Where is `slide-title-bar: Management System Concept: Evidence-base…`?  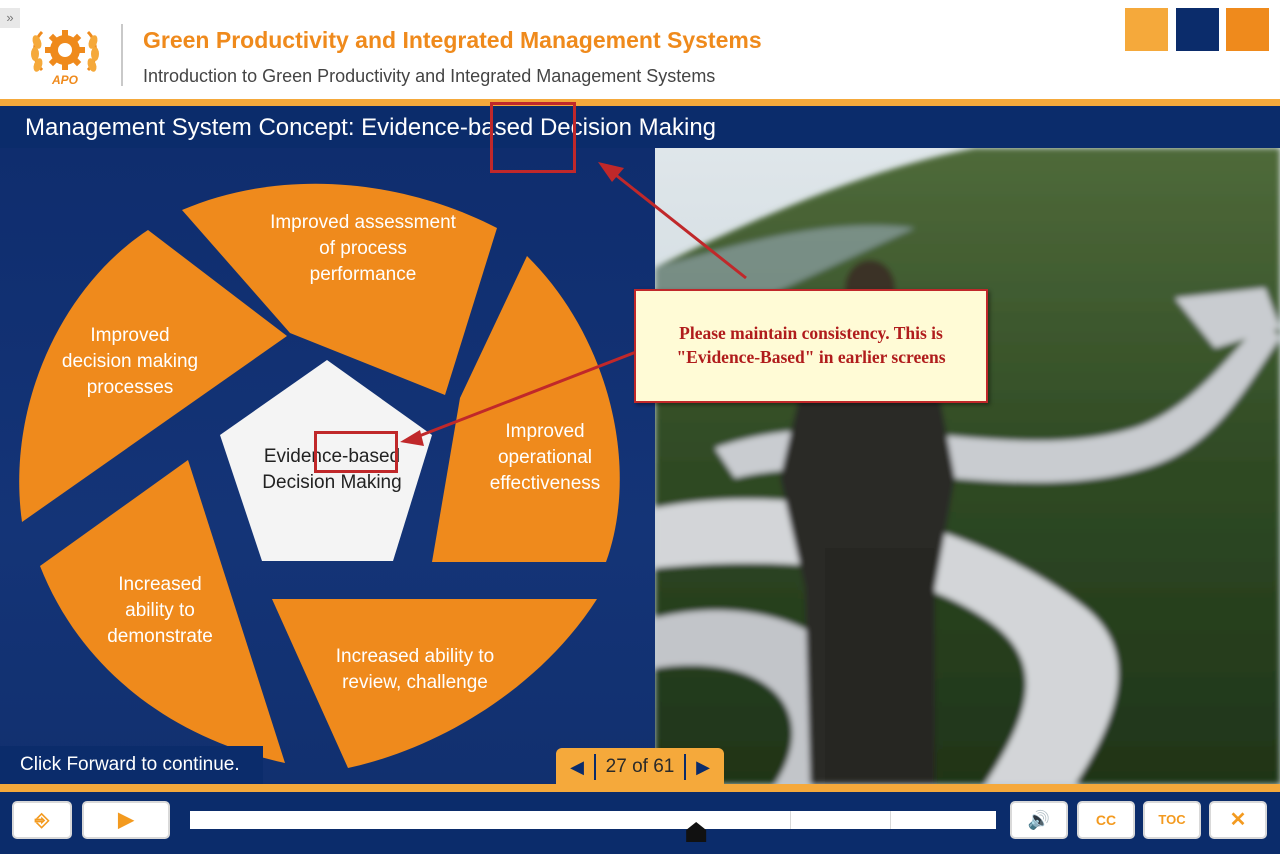
slide-title-bar: Management System Concept: Evidence-base… is located at coordinates (640, 127).